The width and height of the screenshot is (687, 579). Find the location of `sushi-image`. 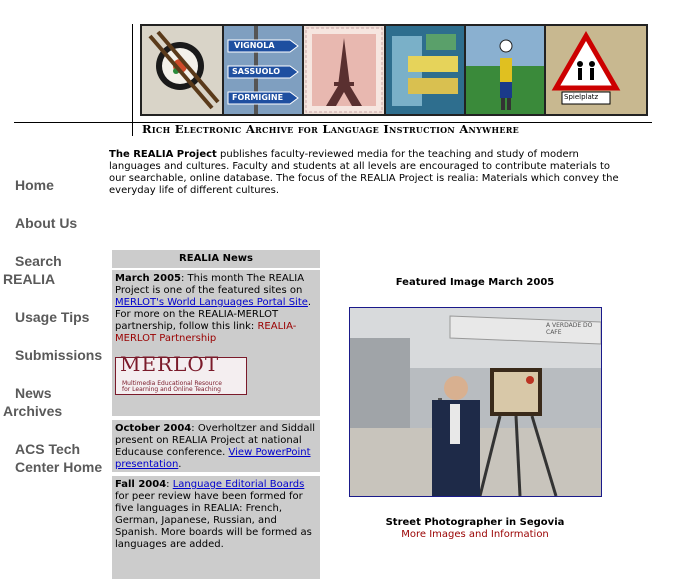

sushi-image is located at coordinates (182, 70).